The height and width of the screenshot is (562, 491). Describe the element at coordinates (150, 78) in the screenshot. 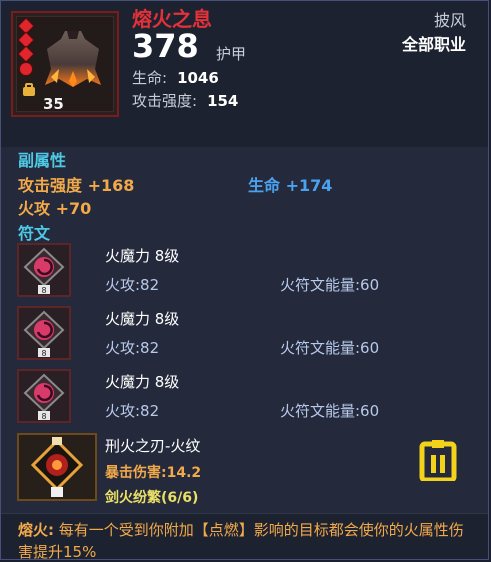

I see `stat-label: 生命:` at that location.